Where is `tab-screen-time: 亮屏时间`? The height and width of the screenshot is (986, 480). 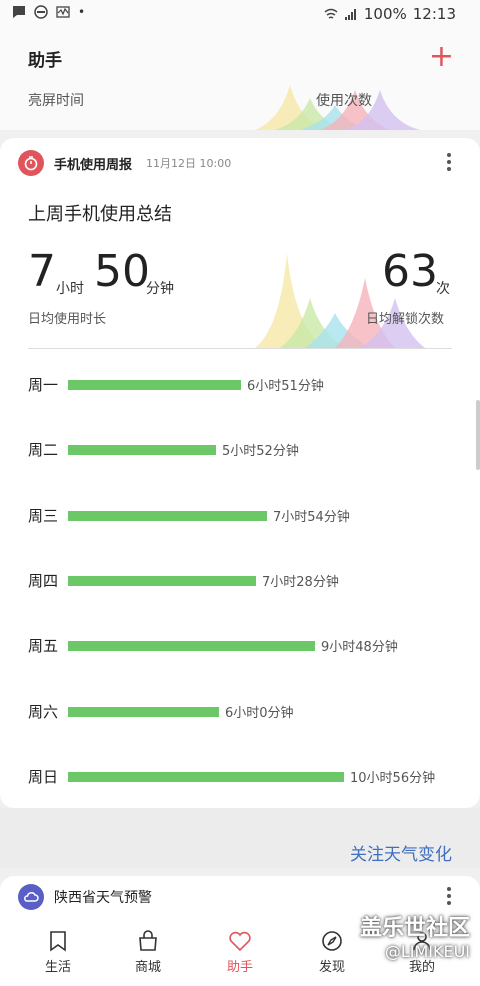 tab-screen-time: 亮屏时间 is located at coordinates (56, 100).